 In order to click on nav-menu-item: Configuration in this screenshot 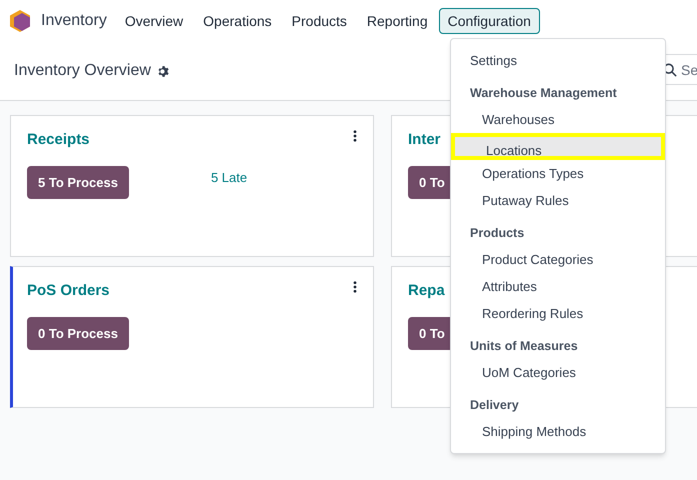, I will do `click(489, 21)`.